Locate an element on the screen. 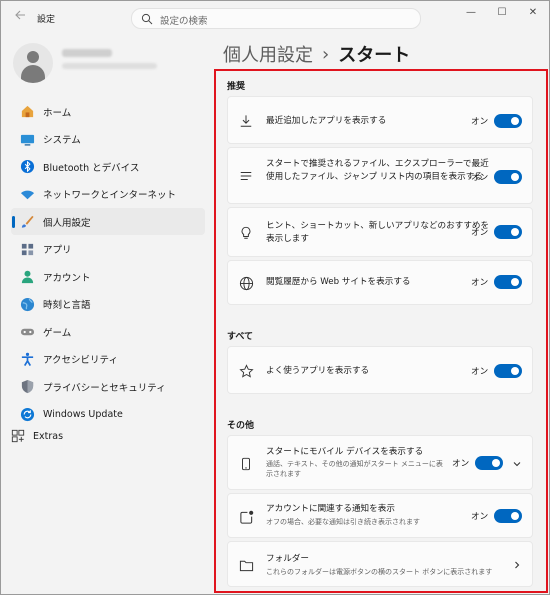 The image size is (550, 595). setting-label: 最近追加したアプリを表示する is located at coordinates (326, 121).